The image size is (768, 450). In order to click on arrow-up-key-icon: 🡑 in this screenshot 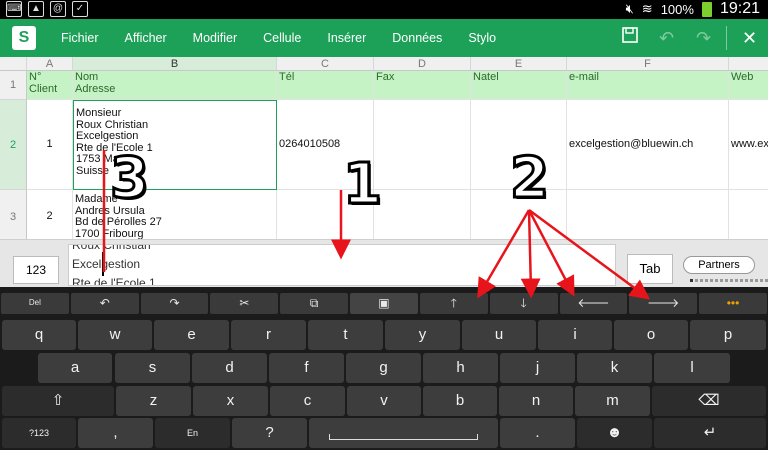, I will do `click(453, 303)`.